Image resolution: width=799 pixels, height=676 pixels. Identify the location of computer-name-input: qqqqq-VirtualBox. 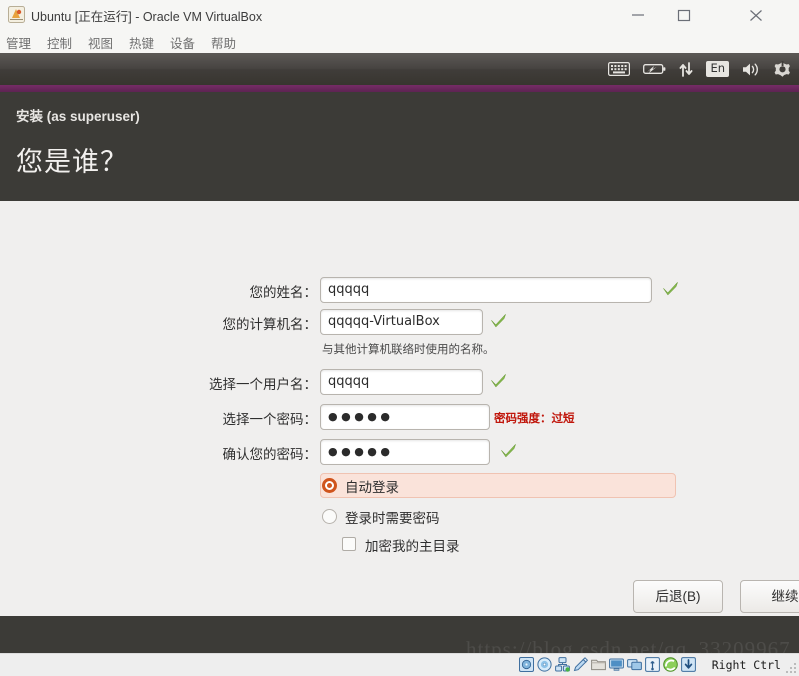
(401, 322).